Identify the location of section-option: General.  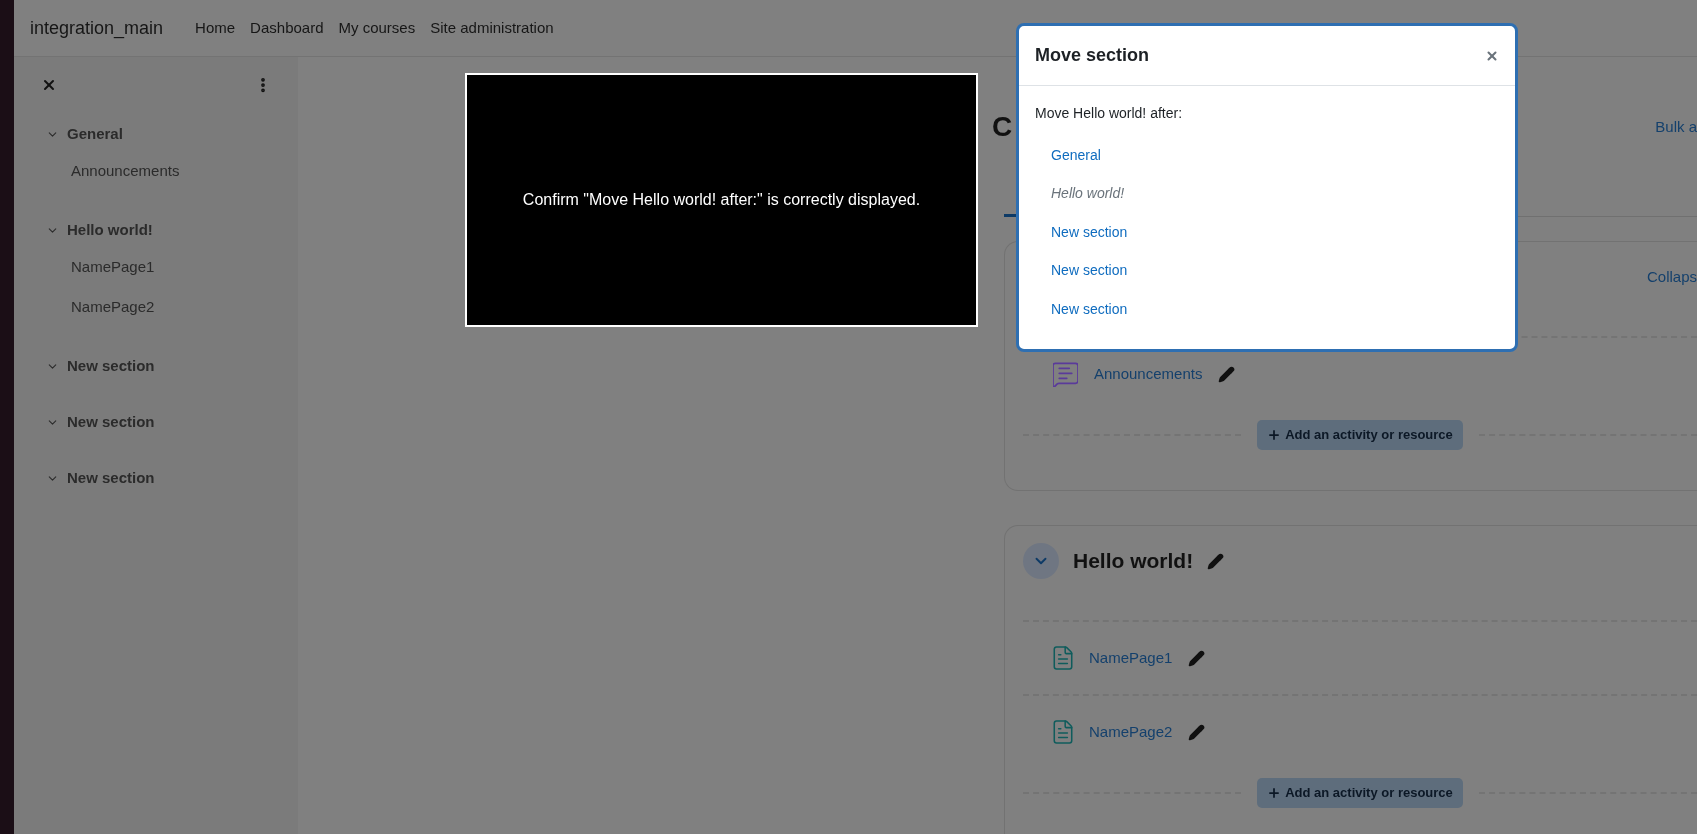
(1076, 155).